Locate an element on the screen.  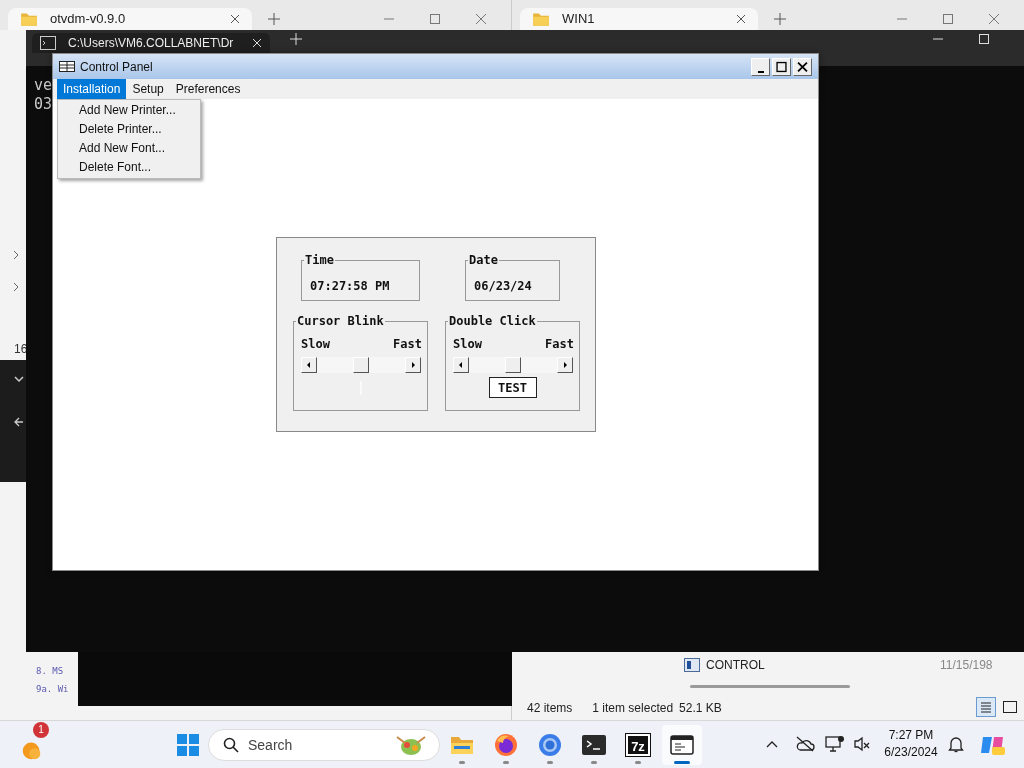
terminal-icon is located at coordinates (594, 745).